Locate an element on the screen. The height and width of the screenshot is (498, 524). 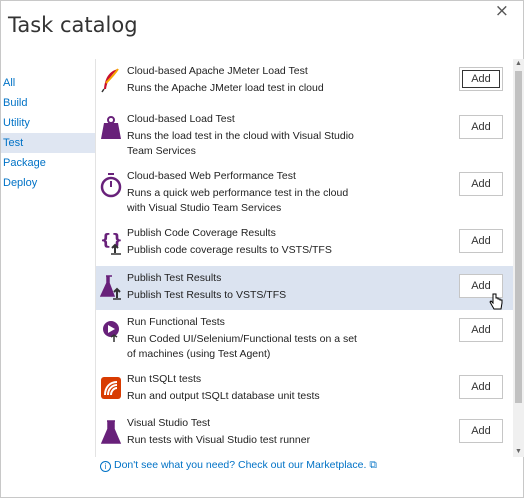
category-package: Package is located at coordinates (48, 163).